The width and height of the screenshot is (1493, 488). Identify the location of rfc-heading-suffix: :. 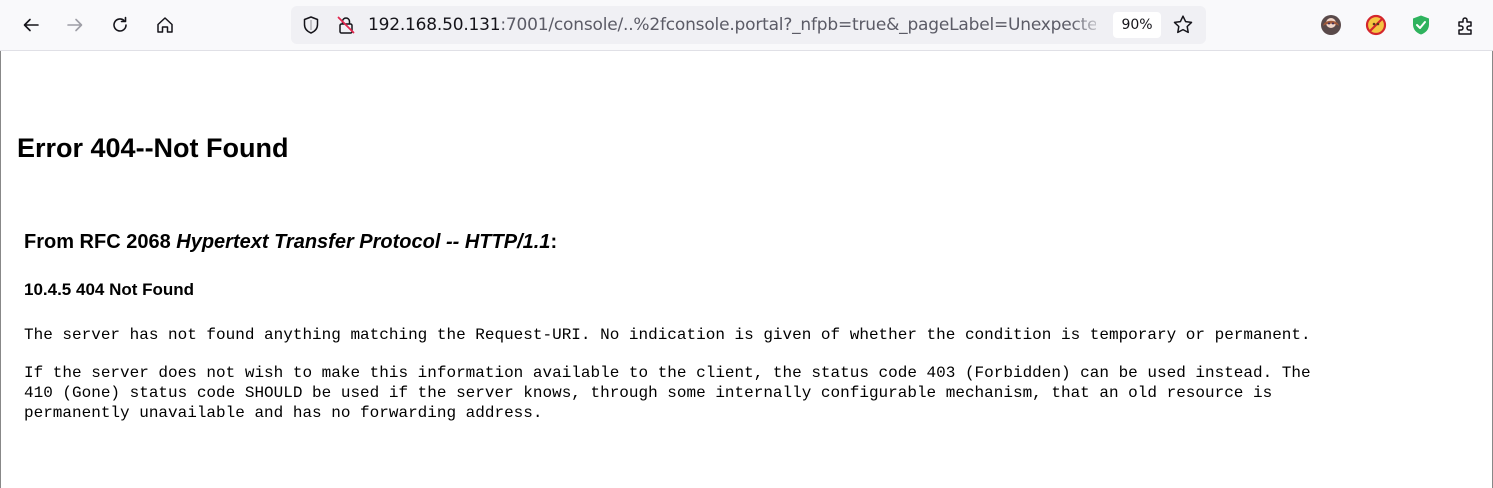
(554, 242).